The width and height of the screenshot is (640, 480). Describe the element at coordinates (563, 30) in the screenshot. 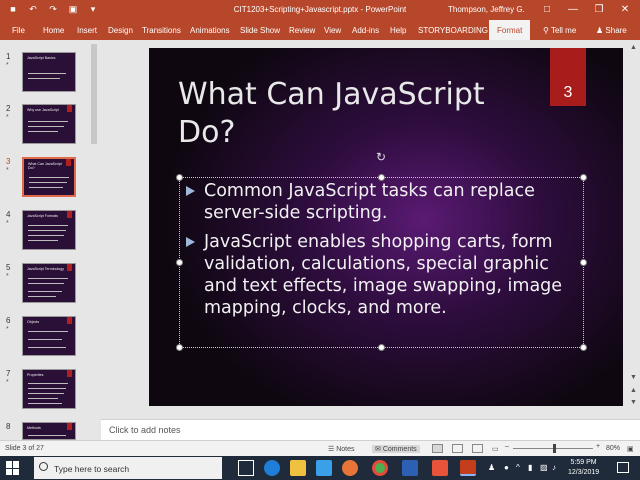

I see `tell-me-label: Tell me` at that location.